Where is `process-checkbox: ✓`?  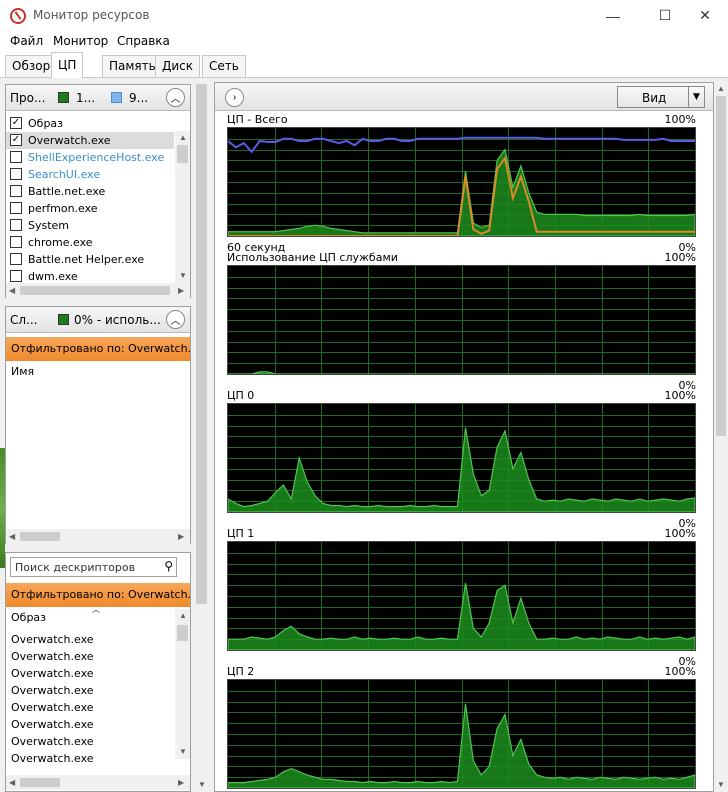 process-checkbox: ✓ is located at coordinates (16, 140).